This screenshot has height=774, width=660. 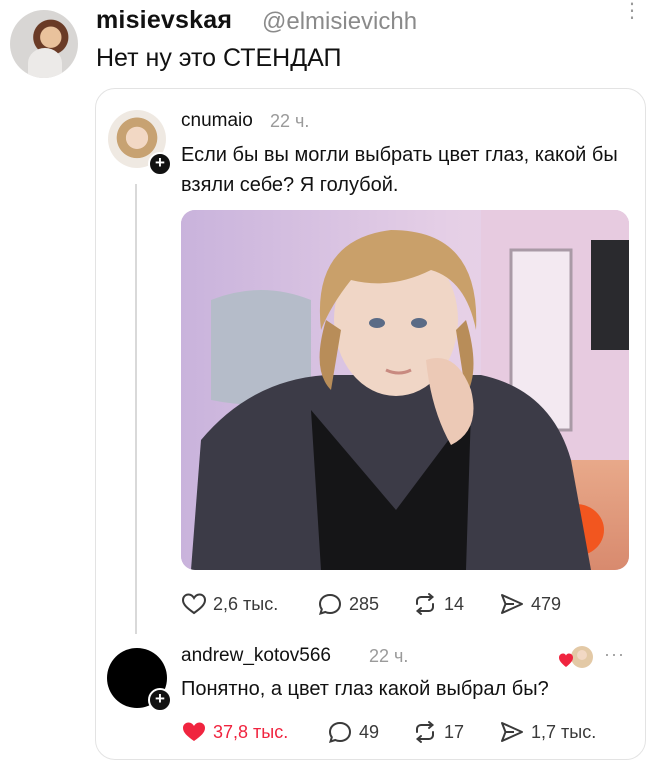 What do you see at coordinates (546, 603) in the screenshot?
I see `share-count: 479` at bounding box center [546, 603].